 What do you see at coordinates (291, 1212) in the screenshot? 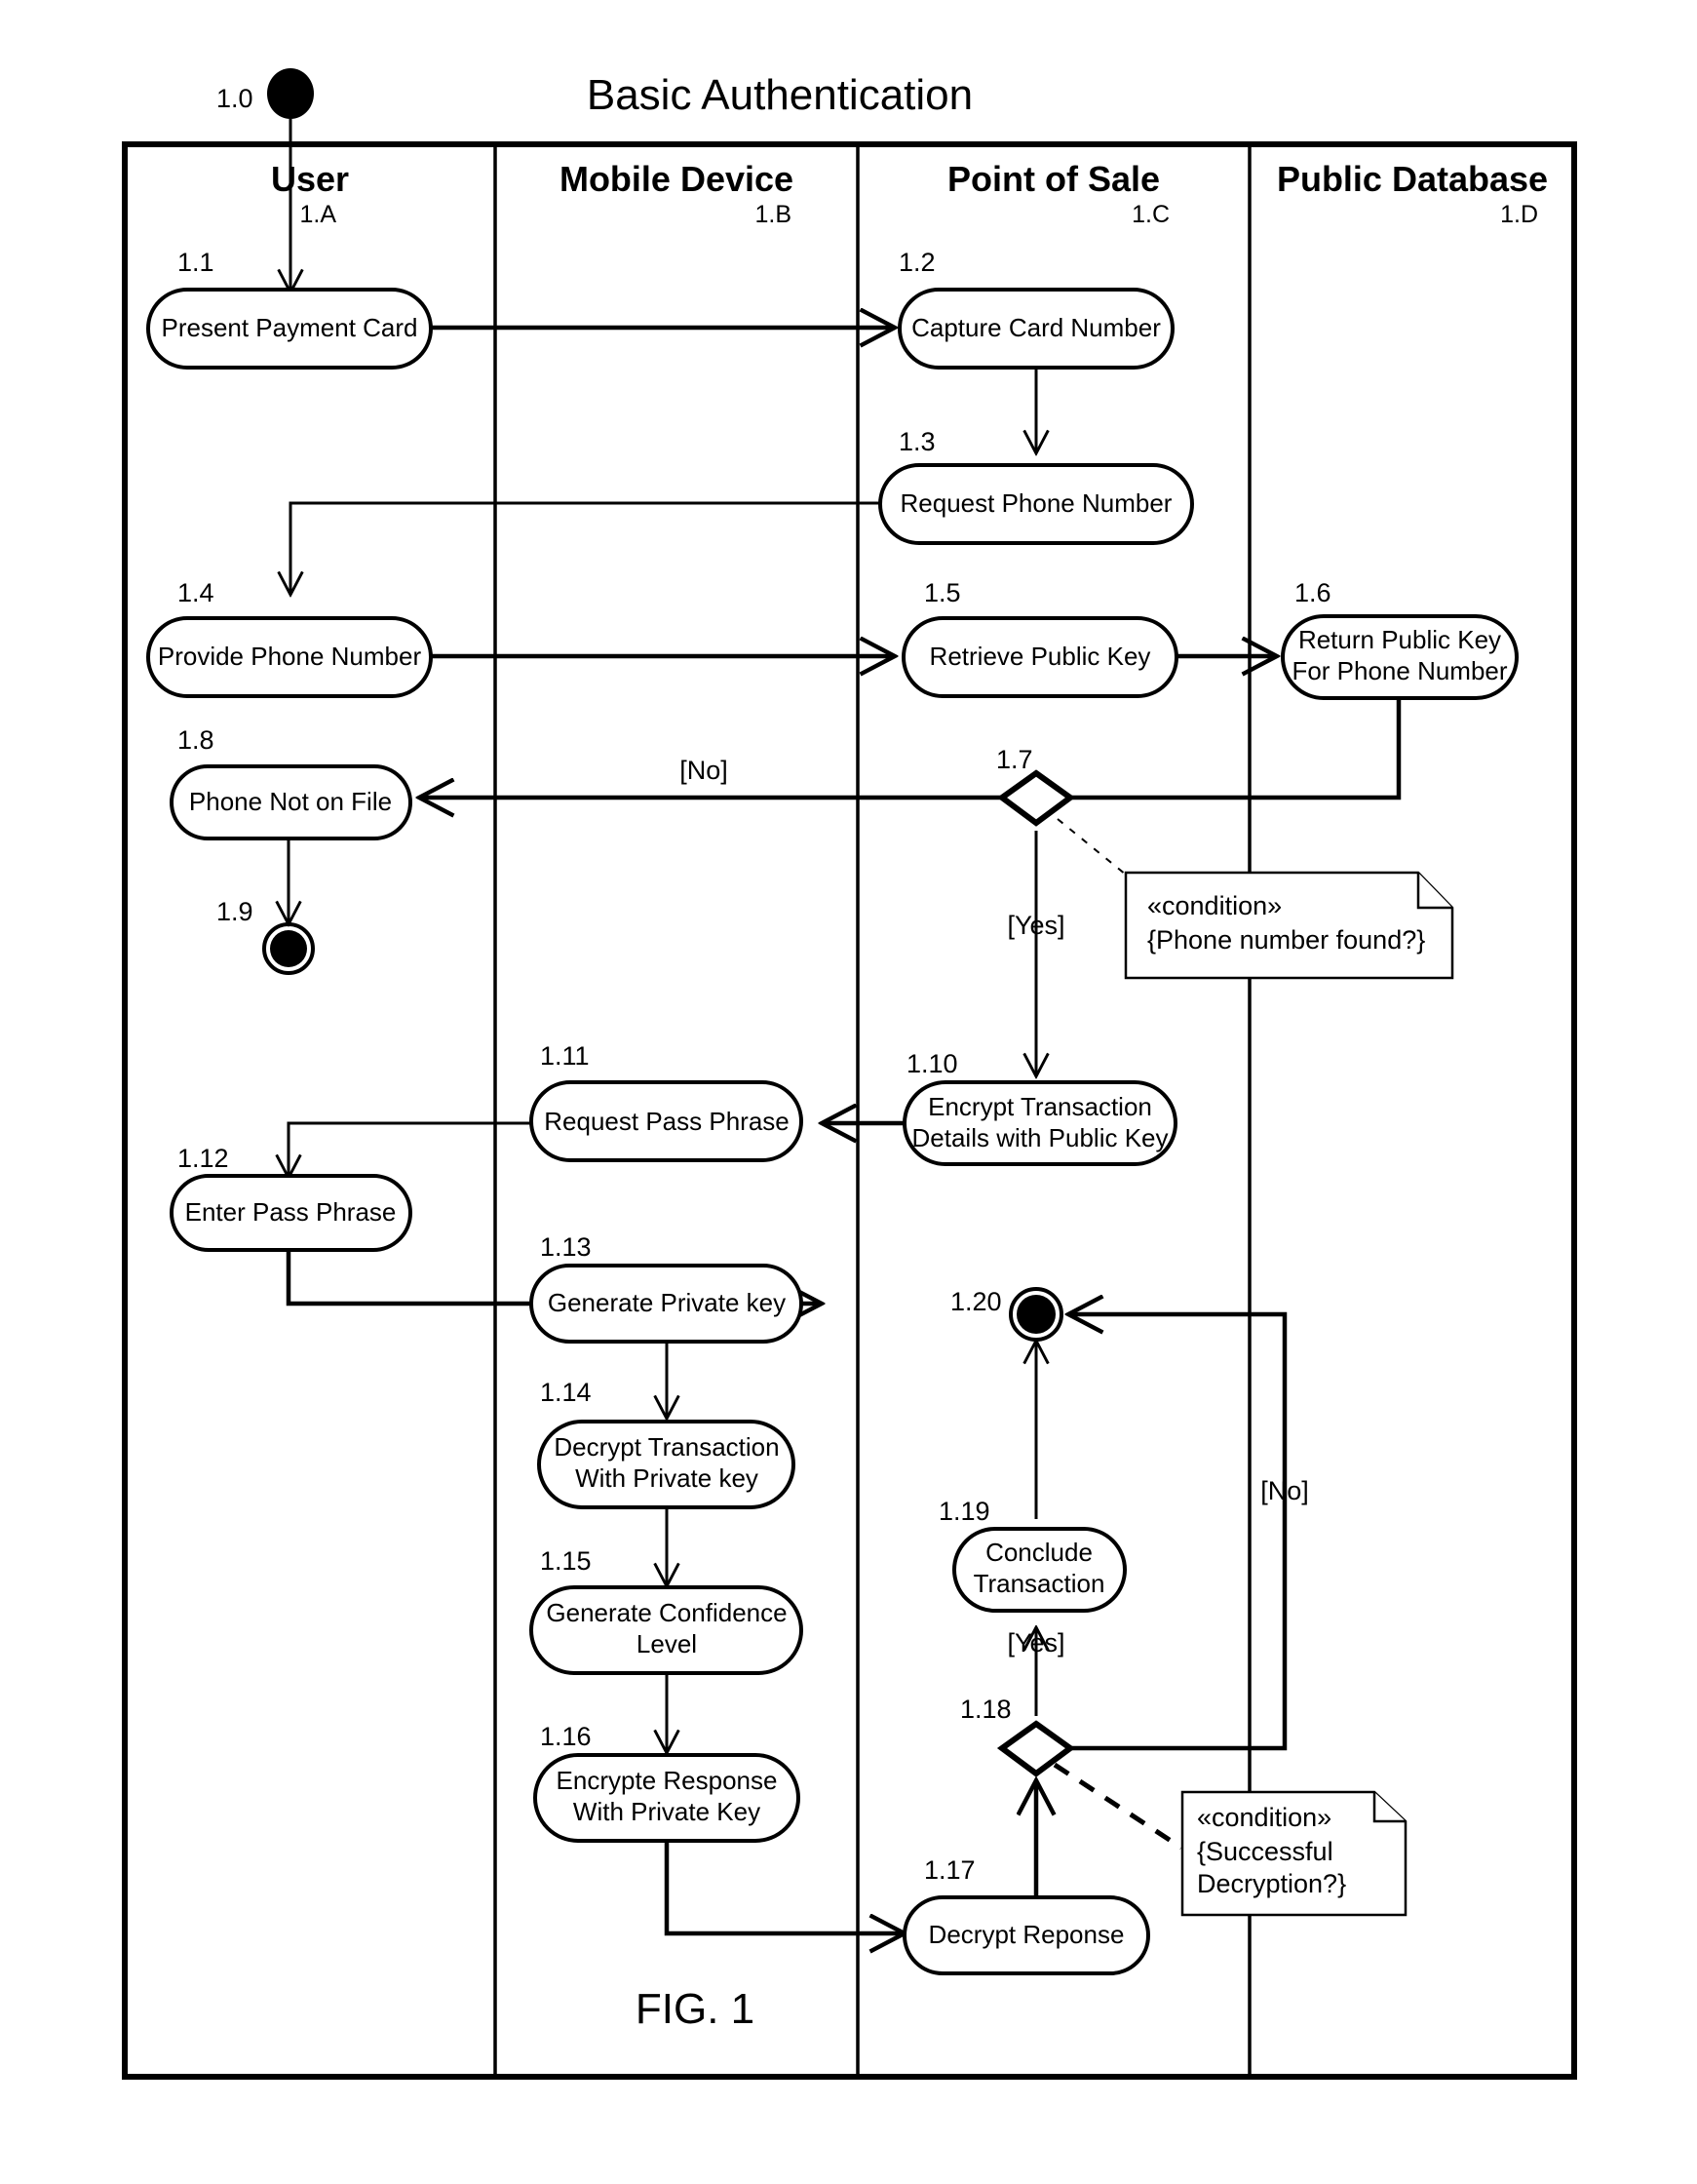
I see `node-label-1-12: Enter Pass Phrase` at bounding box center [291, 1212].